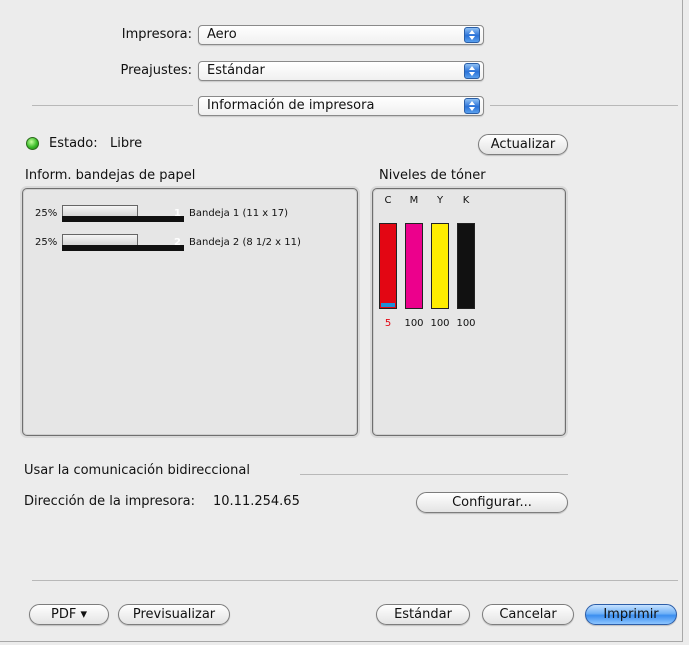 The height and width of the screenshot is (645, 689). I want to click on tray-number: 2, so click(177, 242).